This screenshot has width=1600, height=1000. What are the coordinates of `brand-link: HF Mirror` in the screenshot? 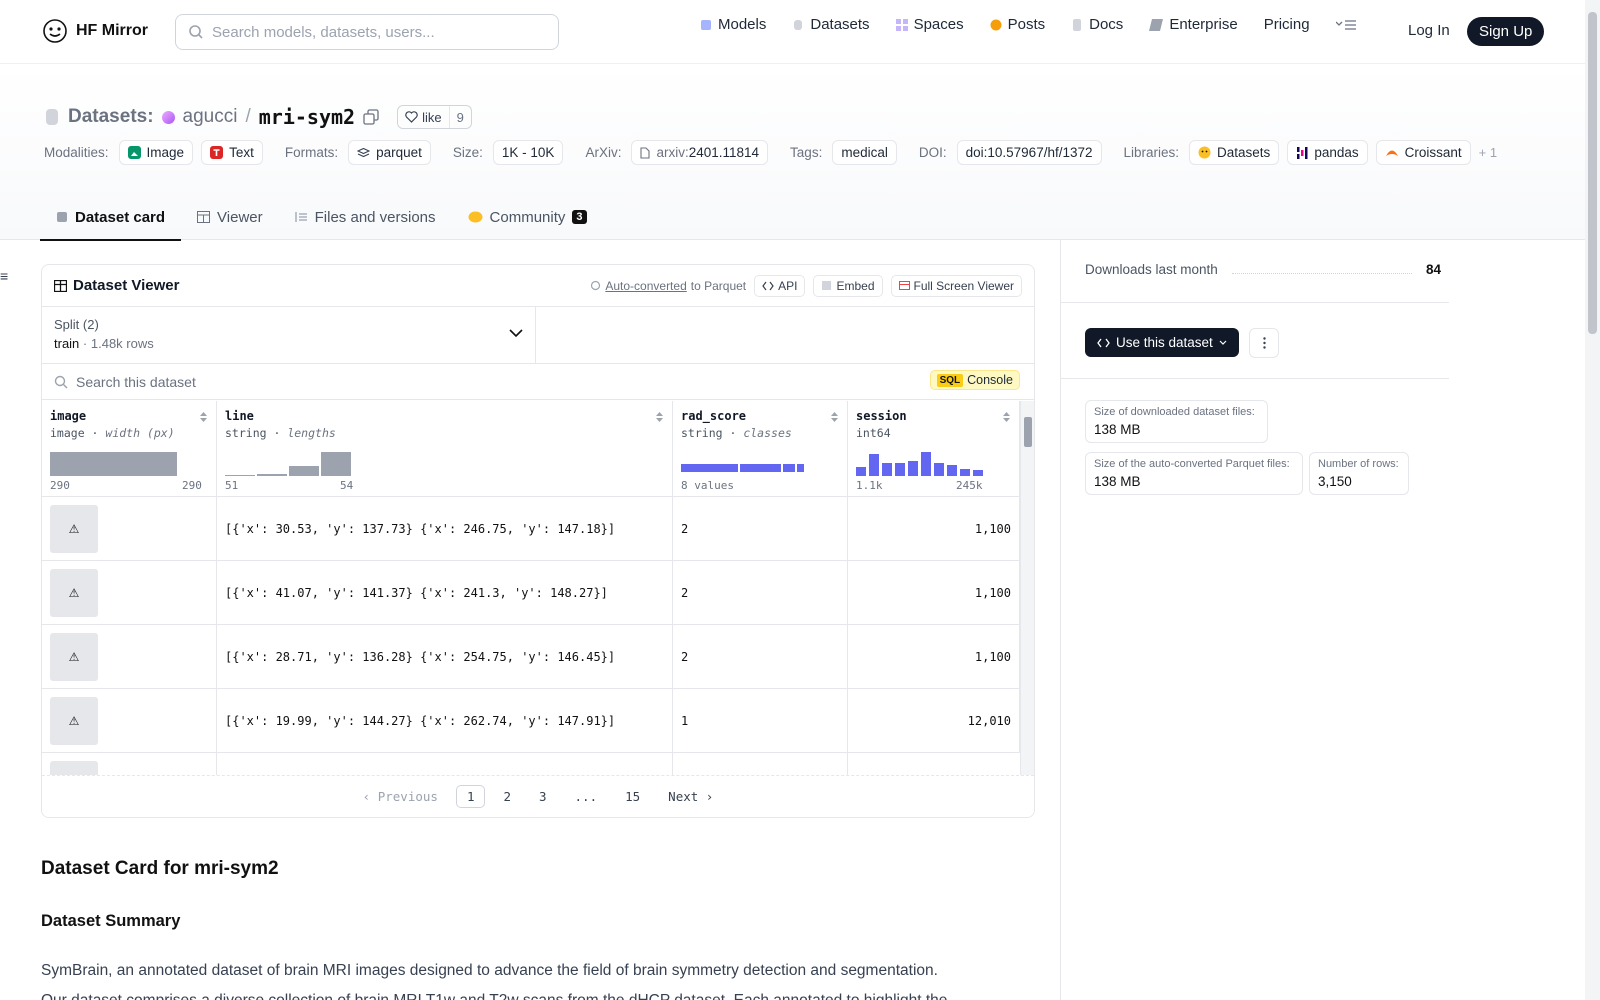 It's located at (95, 31).